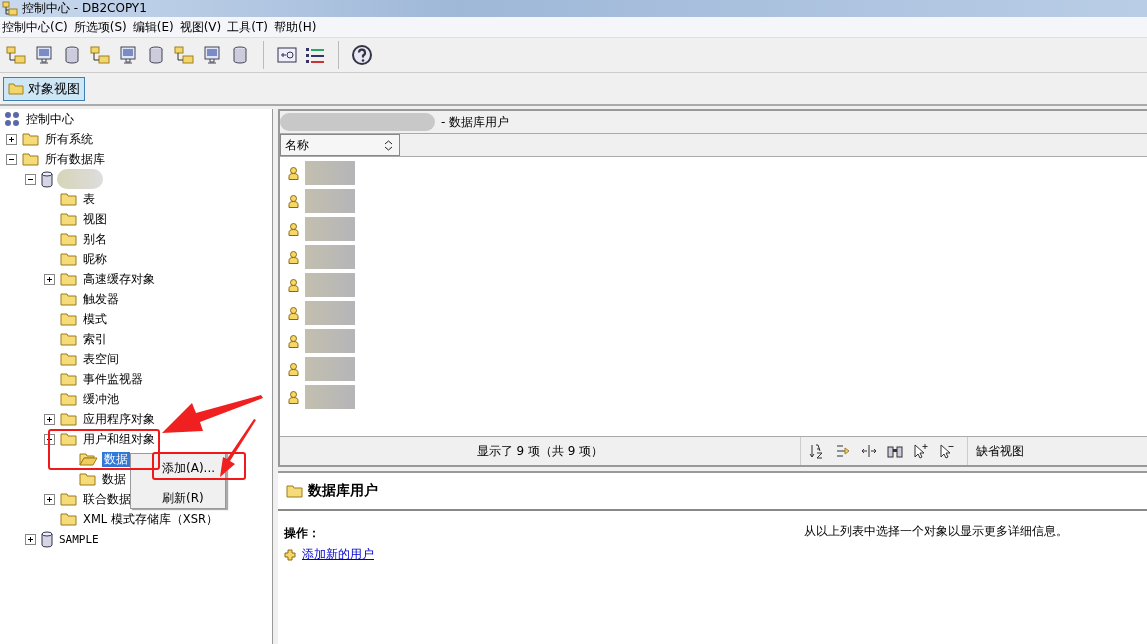 This screenshot has height=644, width=1147. What do you see at coordinates (101, 359) in the screenshot?
I see `tree-item: 表空间` at bounding box center [101, 359].